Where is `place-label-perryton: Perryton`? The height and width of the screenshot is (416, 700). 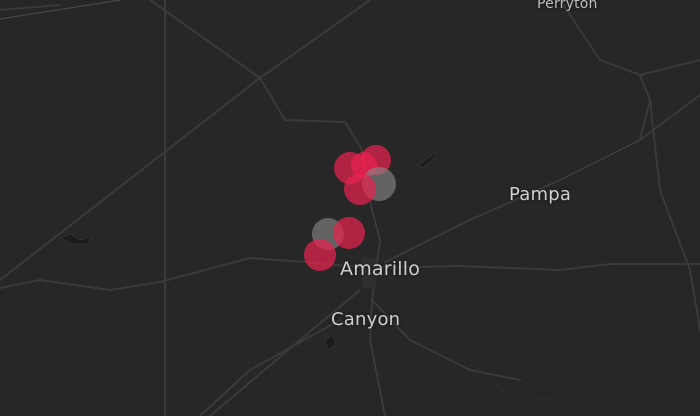
place-label-perryton: Perryton is located at coordinates (567, 6).